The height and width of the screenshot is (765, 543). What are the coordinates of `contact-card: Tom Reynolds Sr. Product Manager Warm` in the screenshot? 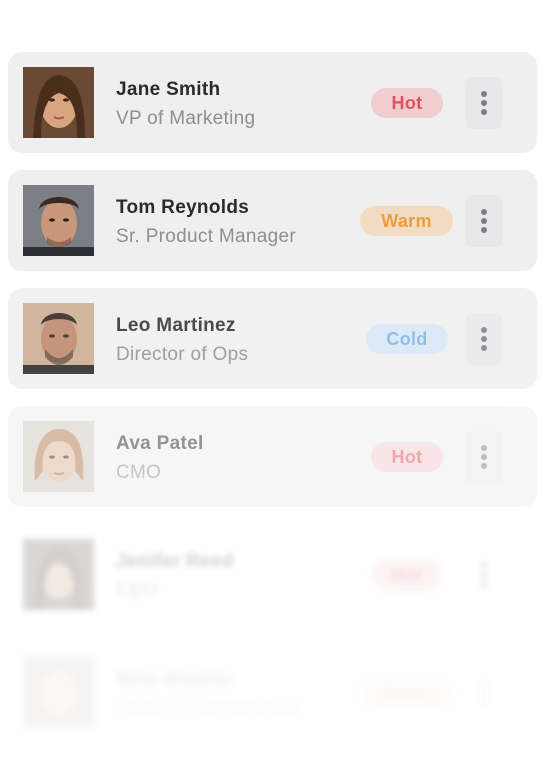 It's located at (272, 220).